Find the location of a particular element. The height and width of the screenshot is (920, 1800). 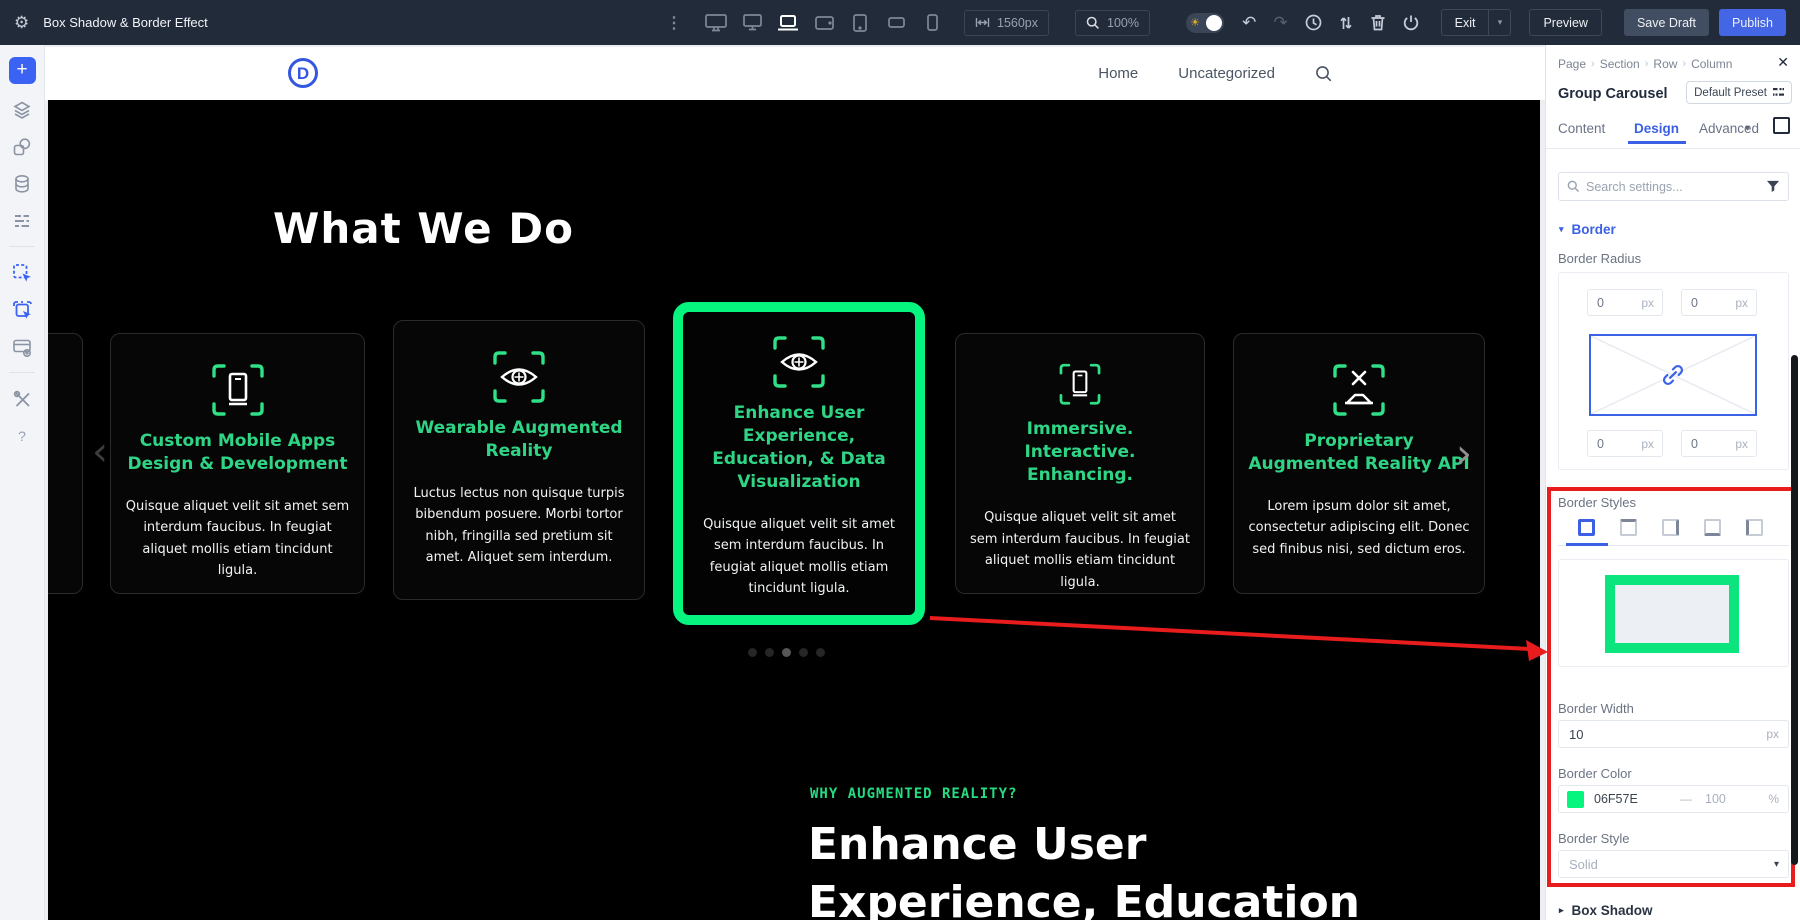

add-module-button: + is located at coordinates (22, 70).